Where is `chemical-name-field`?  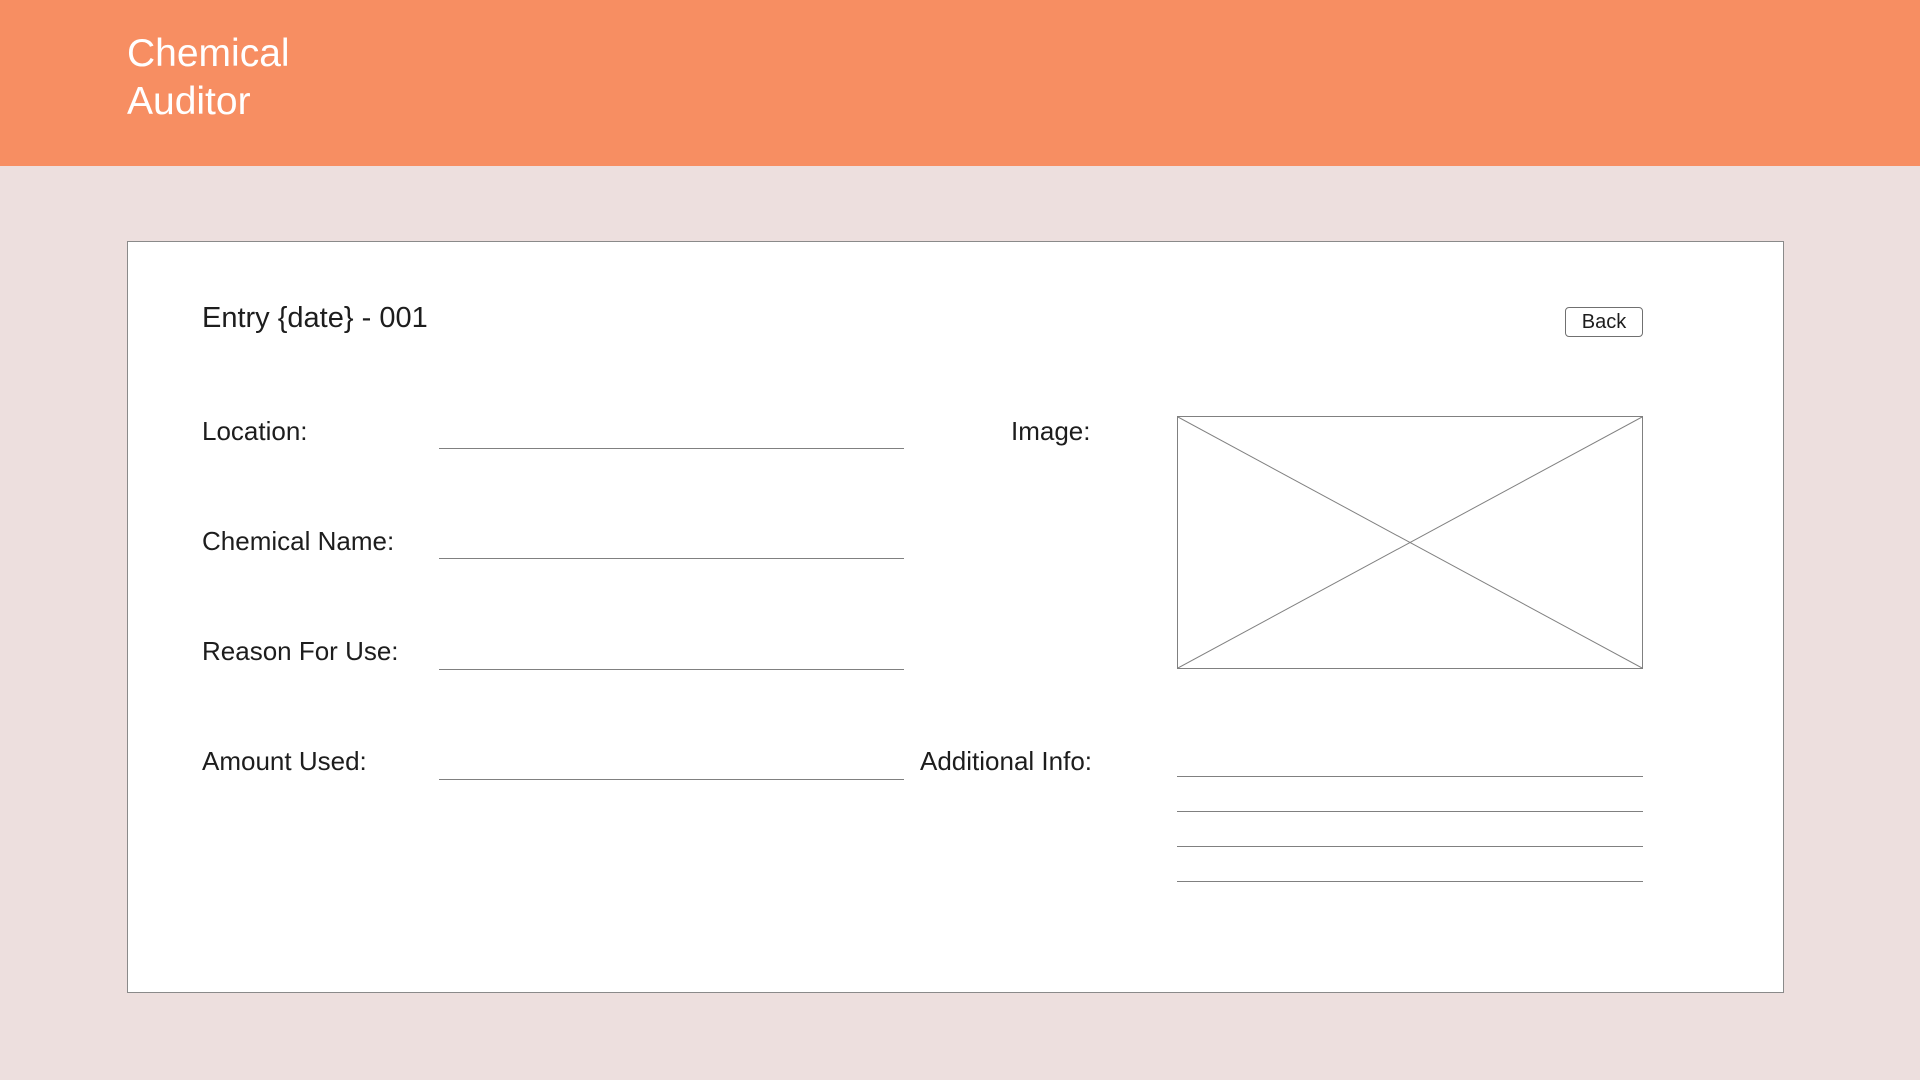 chemical-name-field is located at coordinates (671, 558).